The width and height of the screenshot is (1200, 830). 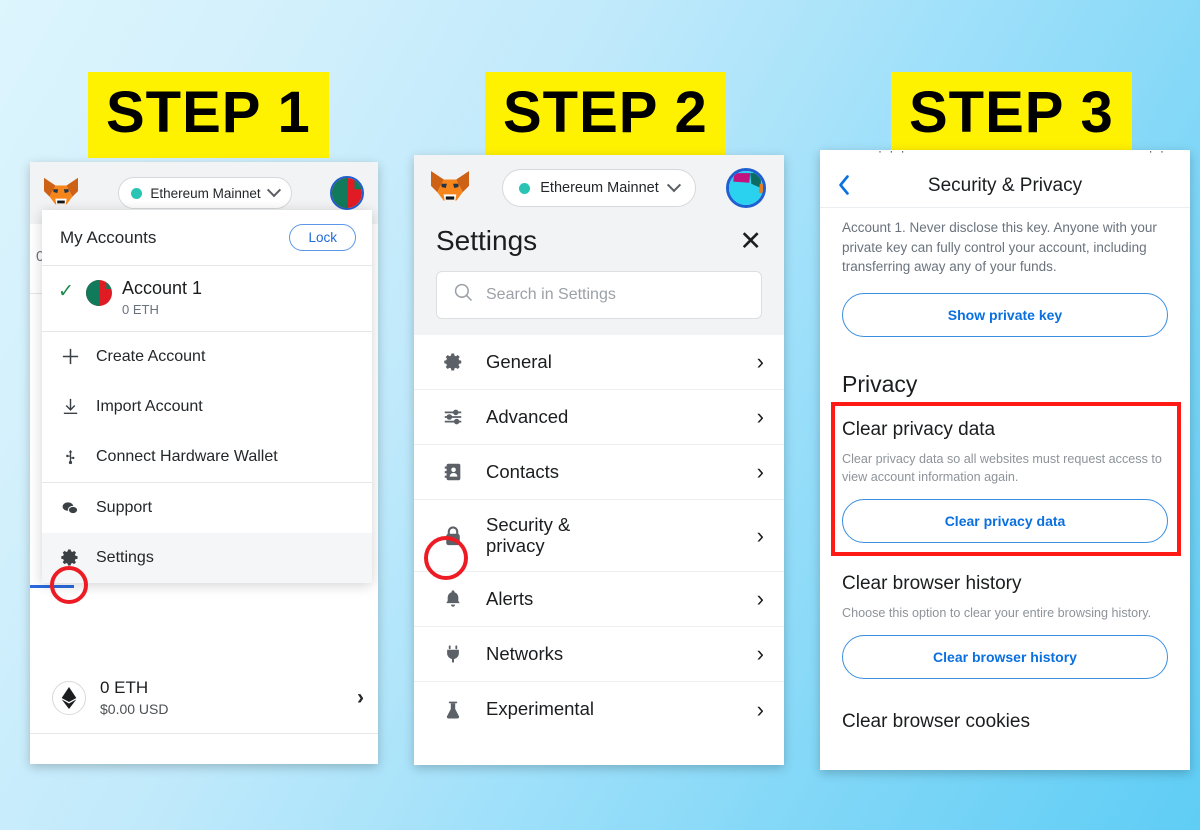 I want to click on active-tab-underline, so click(x=52, y=586).